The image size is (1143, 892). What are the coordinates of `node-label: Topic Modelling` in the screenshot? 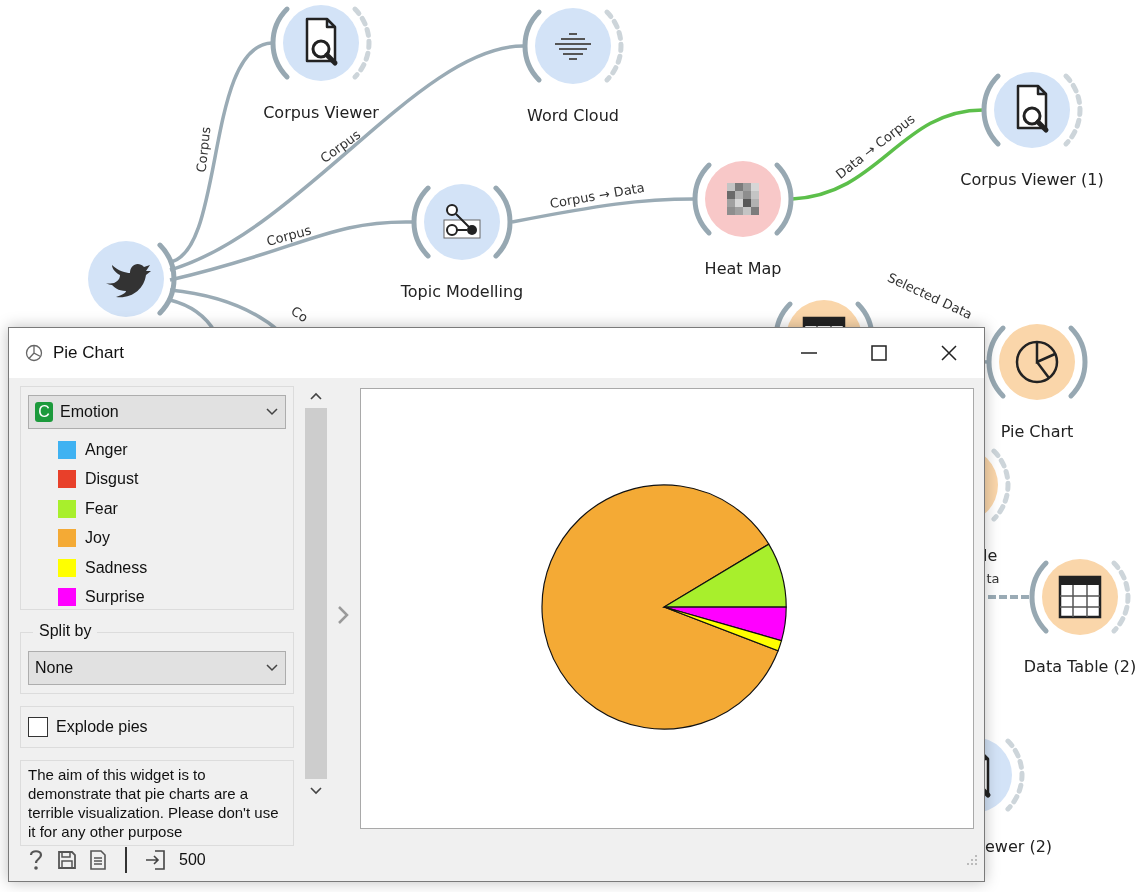 It's located at (462, 291).